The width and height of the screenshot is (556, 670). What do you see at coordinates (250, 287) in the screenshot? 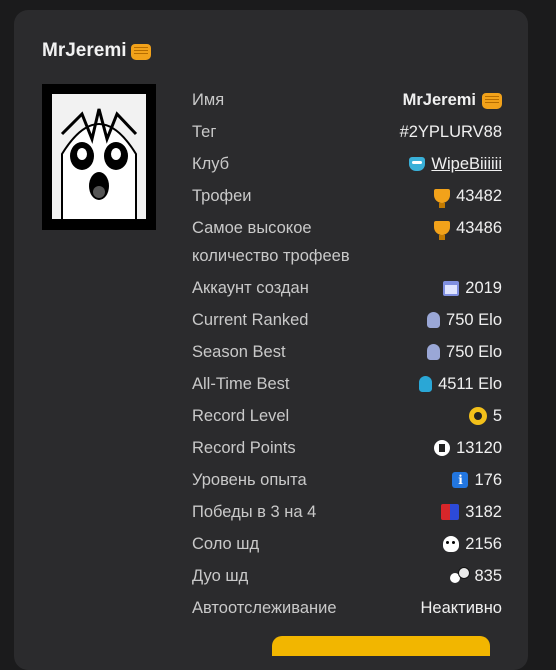
I see `stat-label: Аккаунт создан` at bounding box center [250, 287].